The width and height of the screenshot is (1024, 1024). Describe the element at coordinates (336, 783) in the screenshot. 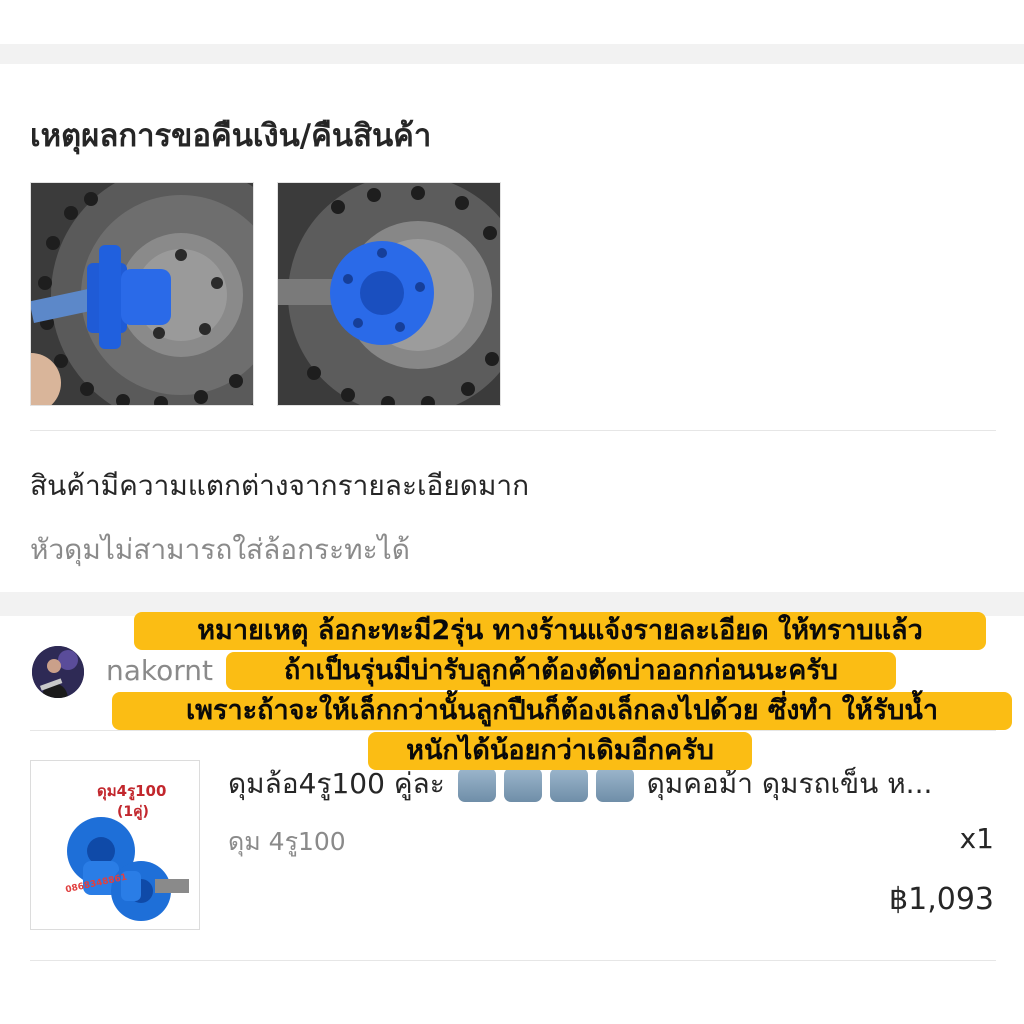

I see `product-title-start: ดุมล้อ4รู100 คู่ละ` at that location.